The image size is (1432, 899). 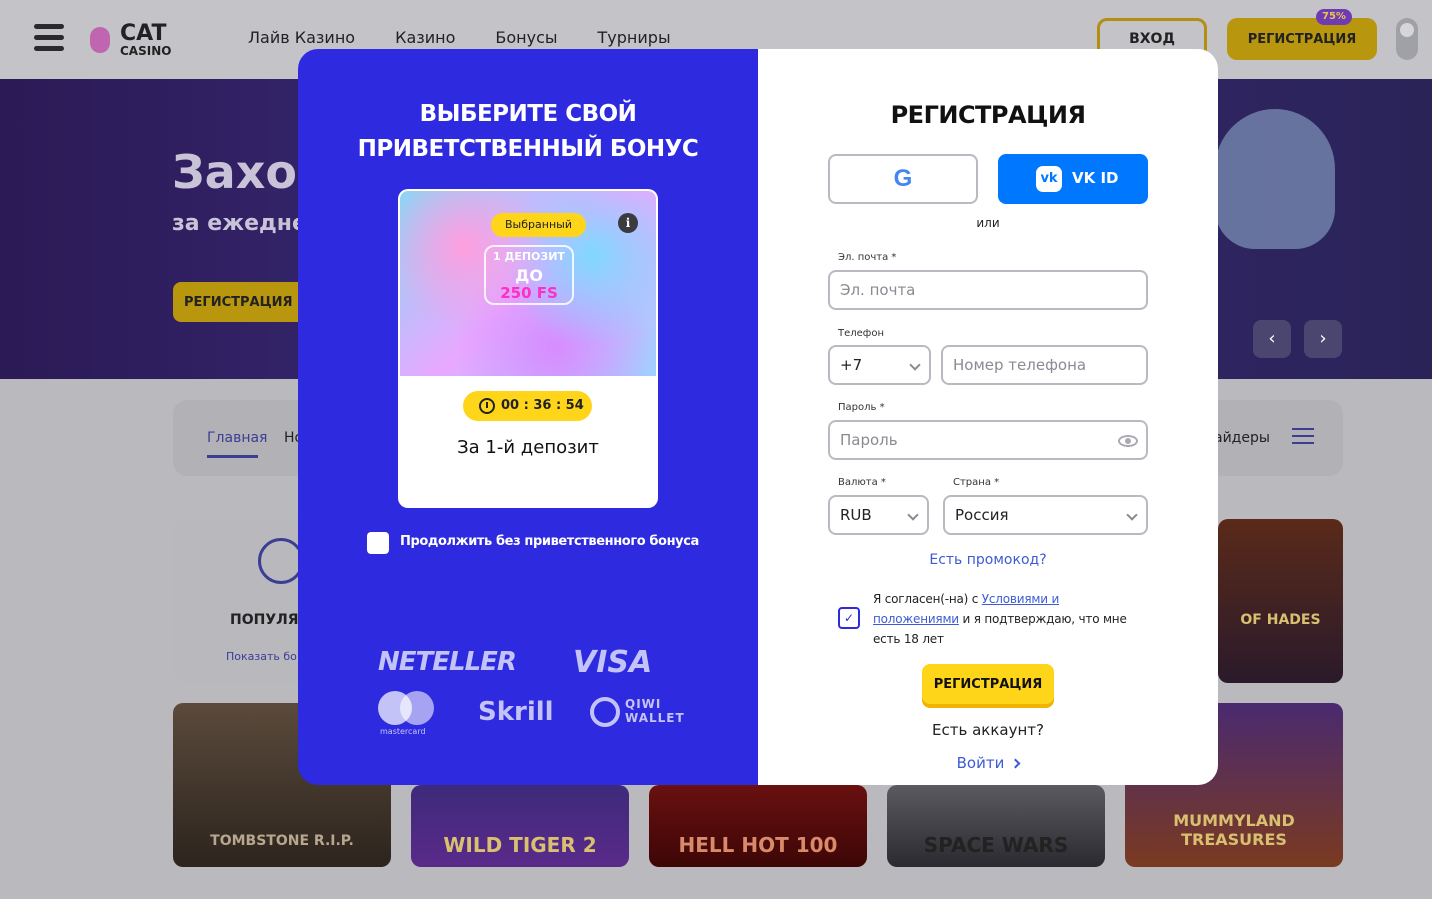 I want to click on timer-value: 00 : 36 : 54, so click(x=542, y=405).